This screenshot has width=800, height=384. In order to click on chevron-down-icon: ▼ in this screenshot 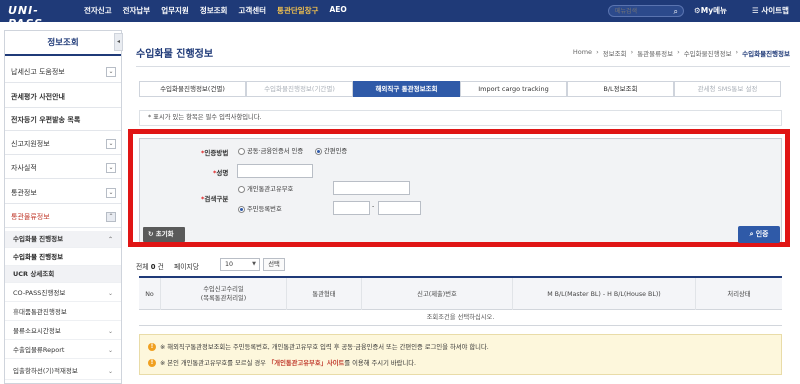, I will do `click(254, 264)`.